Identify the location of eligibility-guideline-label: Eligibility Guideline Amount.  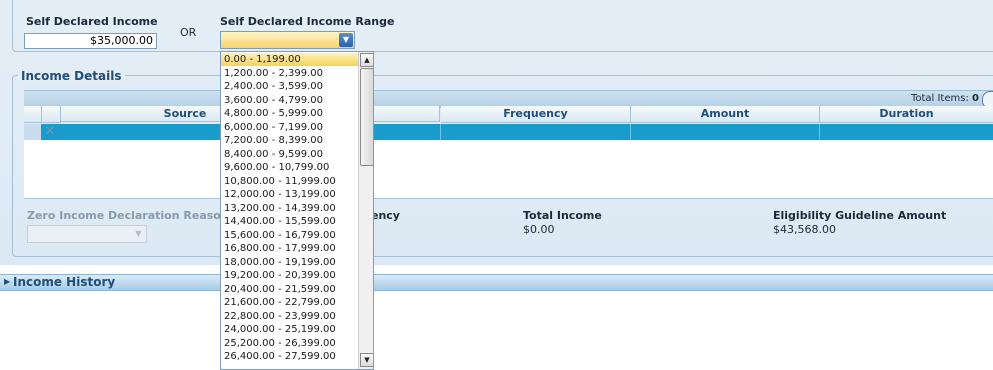
(860, 215).